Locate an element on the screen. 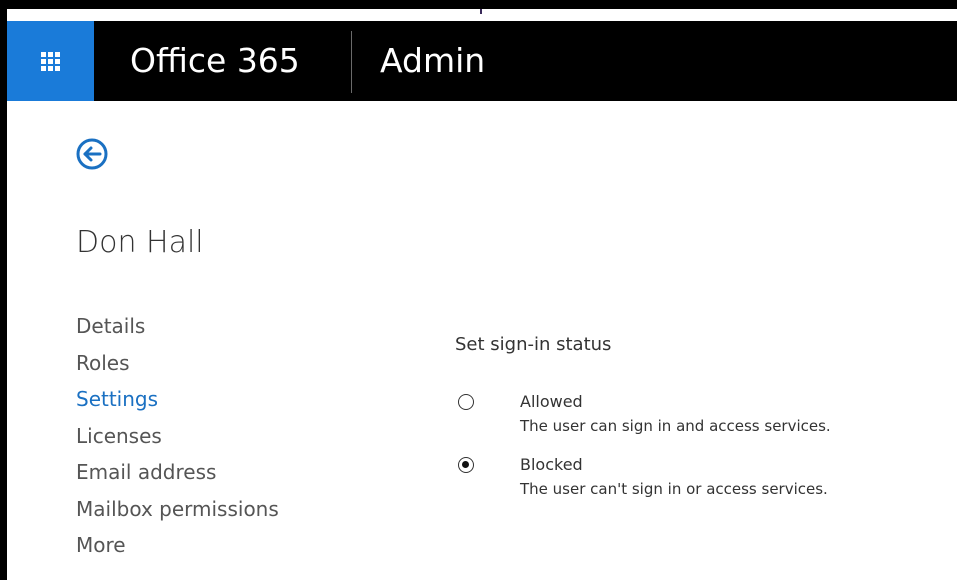 The width and height of the screenshot is (957, 580). header-divider is located at coordinates (351, 62).